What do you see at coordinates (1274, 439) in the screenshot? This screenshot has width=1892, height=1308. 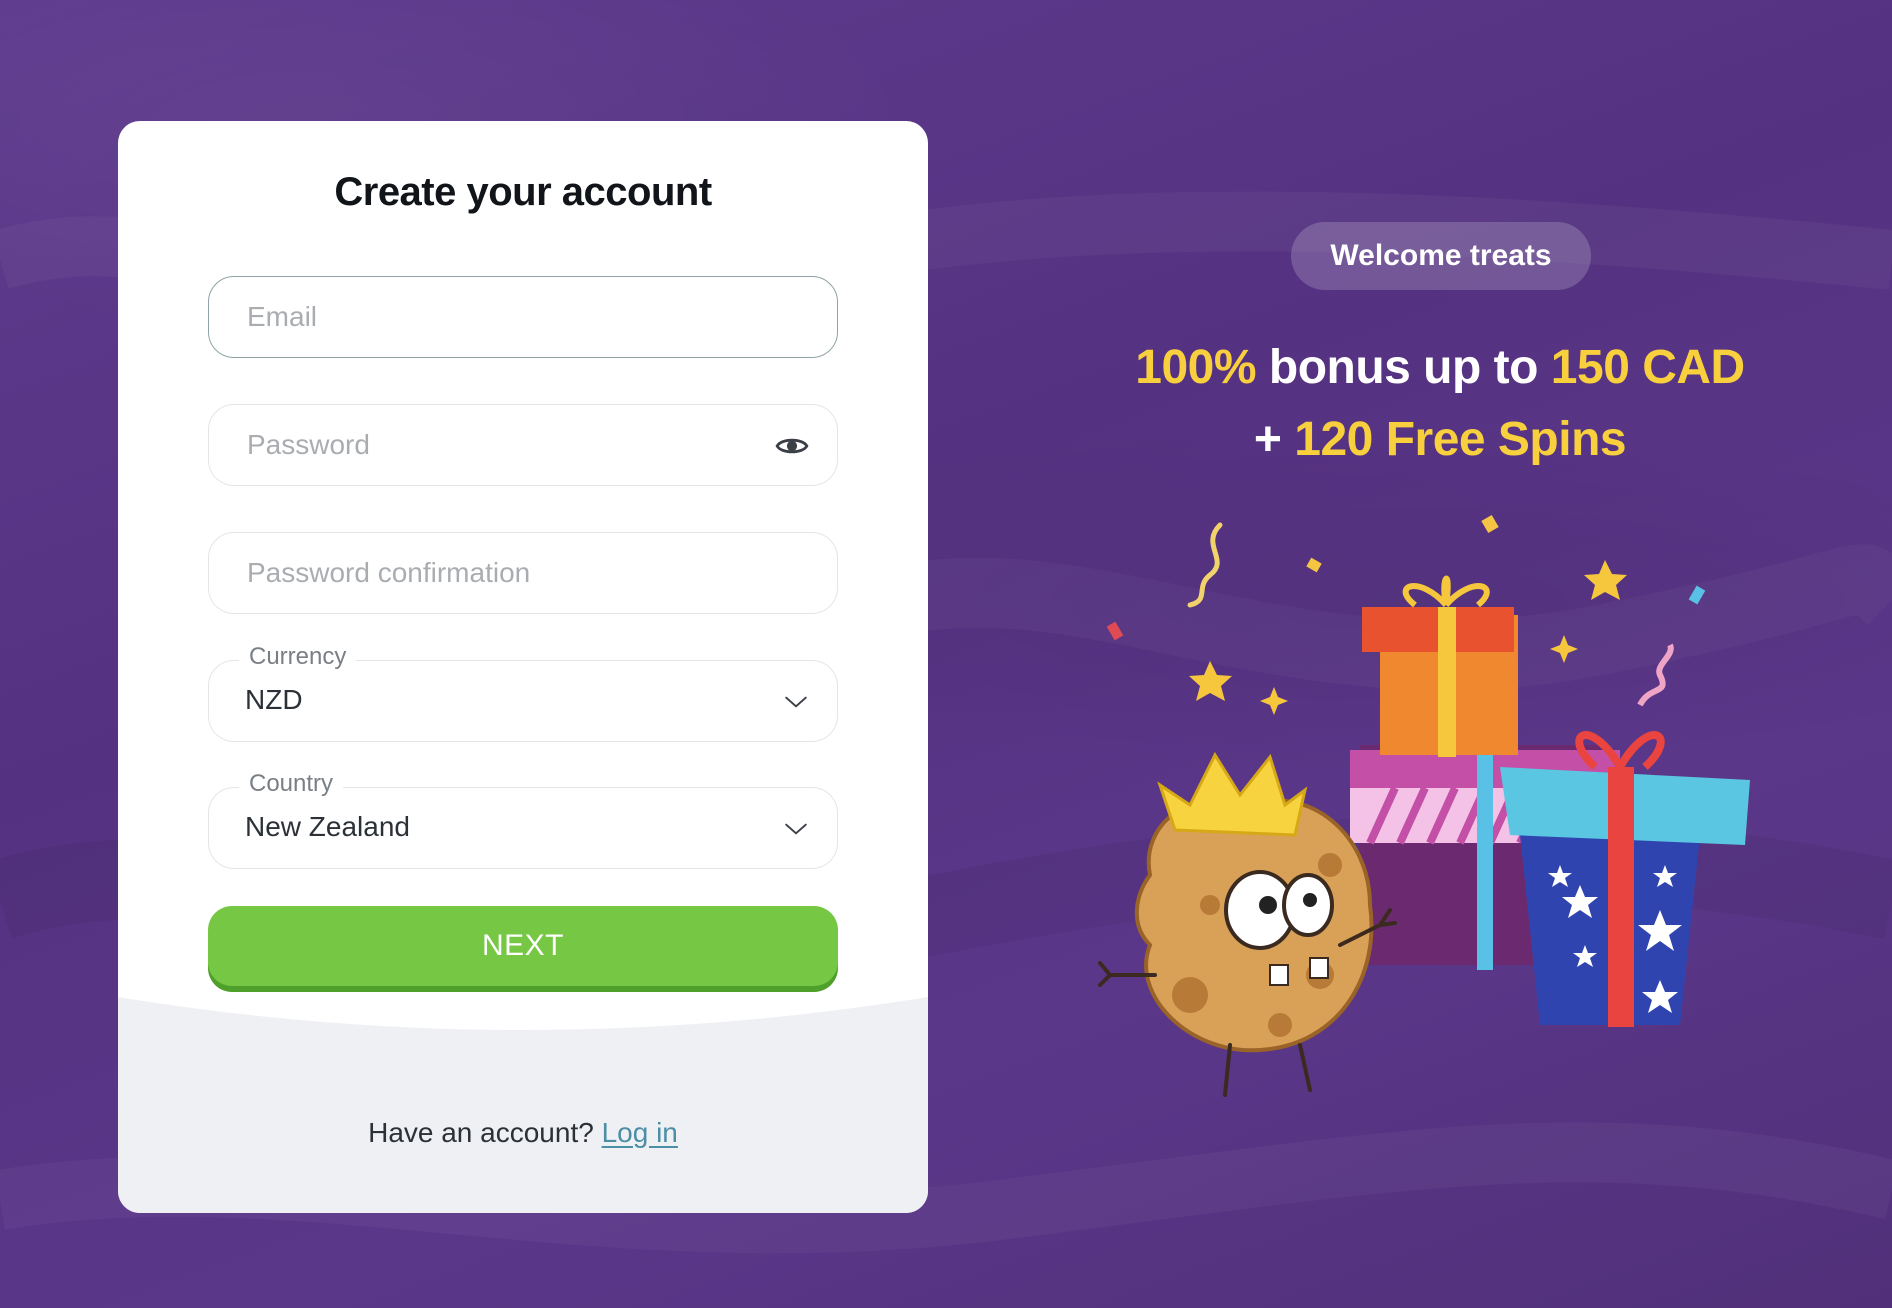 I see `plus-sign: +` at bounding box center [1274, 439].